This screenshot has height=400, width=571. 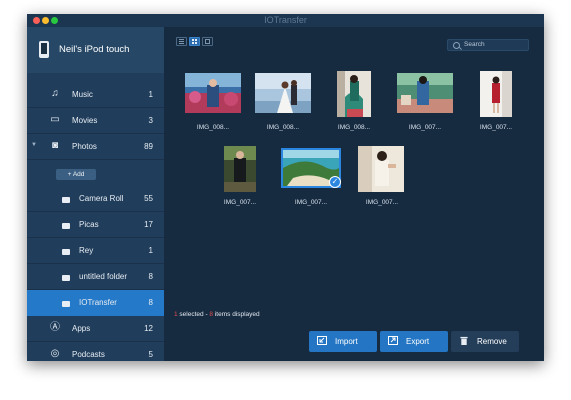 I want to click on folder-label: Camera Roll, so click(x=101, y=198).